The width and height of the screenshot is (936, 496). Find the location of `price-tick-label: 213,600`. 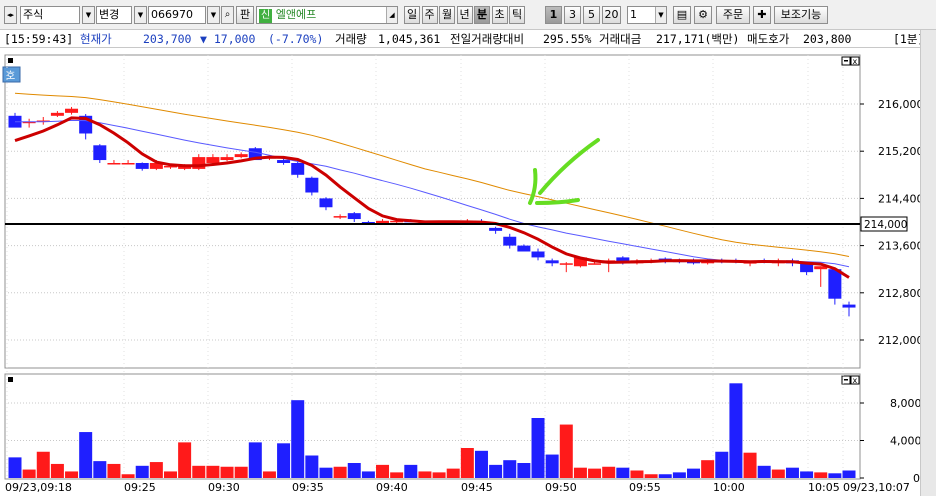

price-tick-label: 213,600 is located at coordinates (899, 246).